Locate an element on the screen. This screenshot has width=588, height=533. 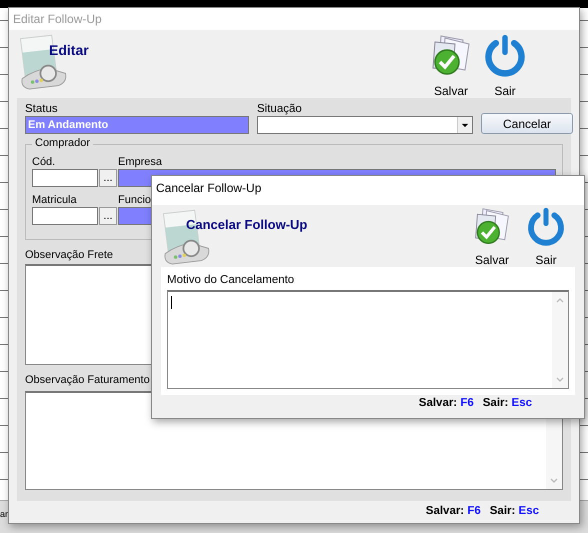
field-label: Cód. is located at coordinates (44, 162).